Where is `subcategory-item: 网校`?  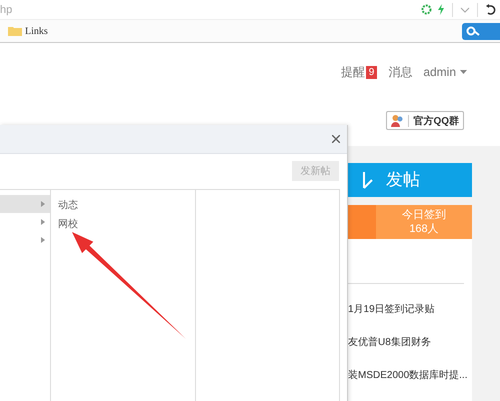 subcategory-item: 网校 is located at coordinates (126, 224).